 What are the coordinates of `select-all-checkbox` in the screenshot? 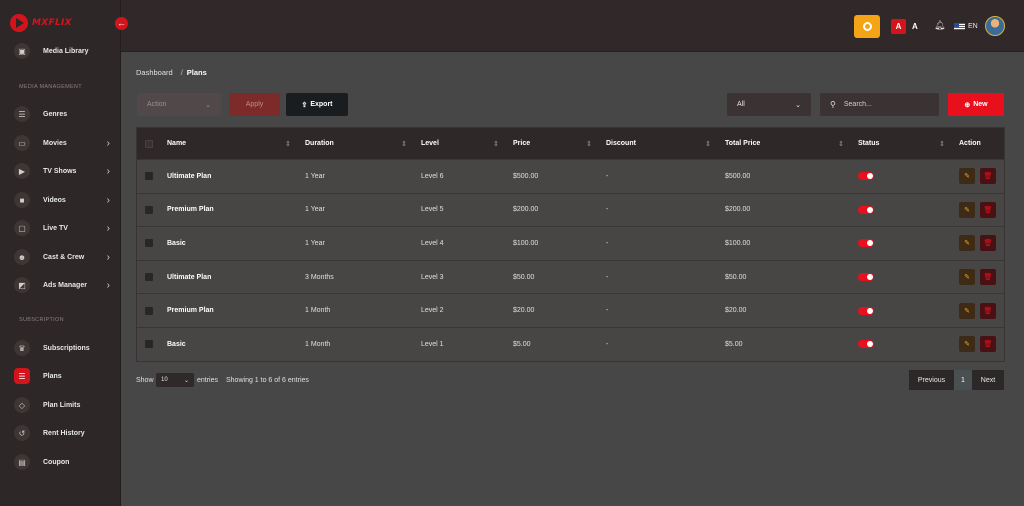 It's located at (149, 143).